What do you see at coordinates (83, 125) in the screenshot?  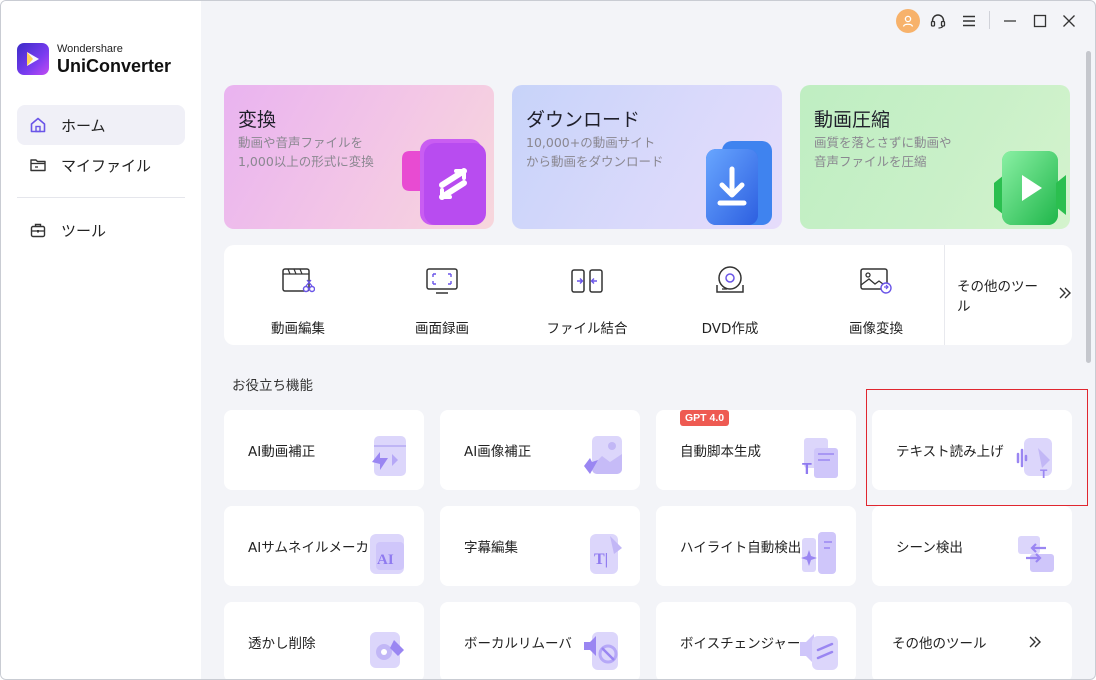 I see `sidebar-item-label: ホーム` at bounding box center [83, 125].